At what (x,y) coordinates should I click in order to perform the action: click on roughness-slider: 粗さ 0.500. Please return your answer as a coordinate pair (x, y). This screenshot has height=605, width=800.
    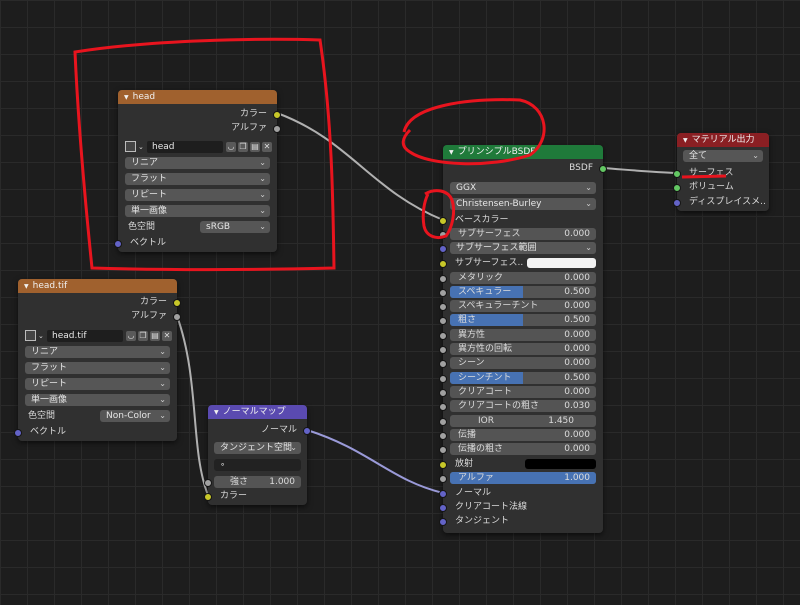
    Looking at the image, I should click on (523, 320).